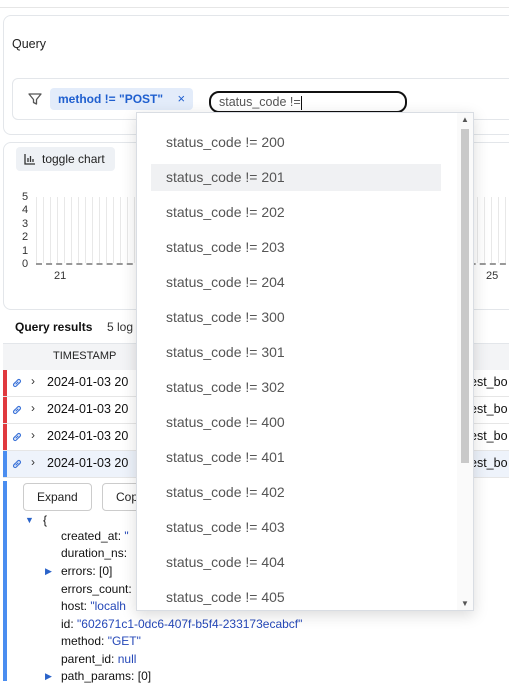 The width and height of the screenshot is (509, 683). I want to click on json-open-brace: {, so click(45, 520).